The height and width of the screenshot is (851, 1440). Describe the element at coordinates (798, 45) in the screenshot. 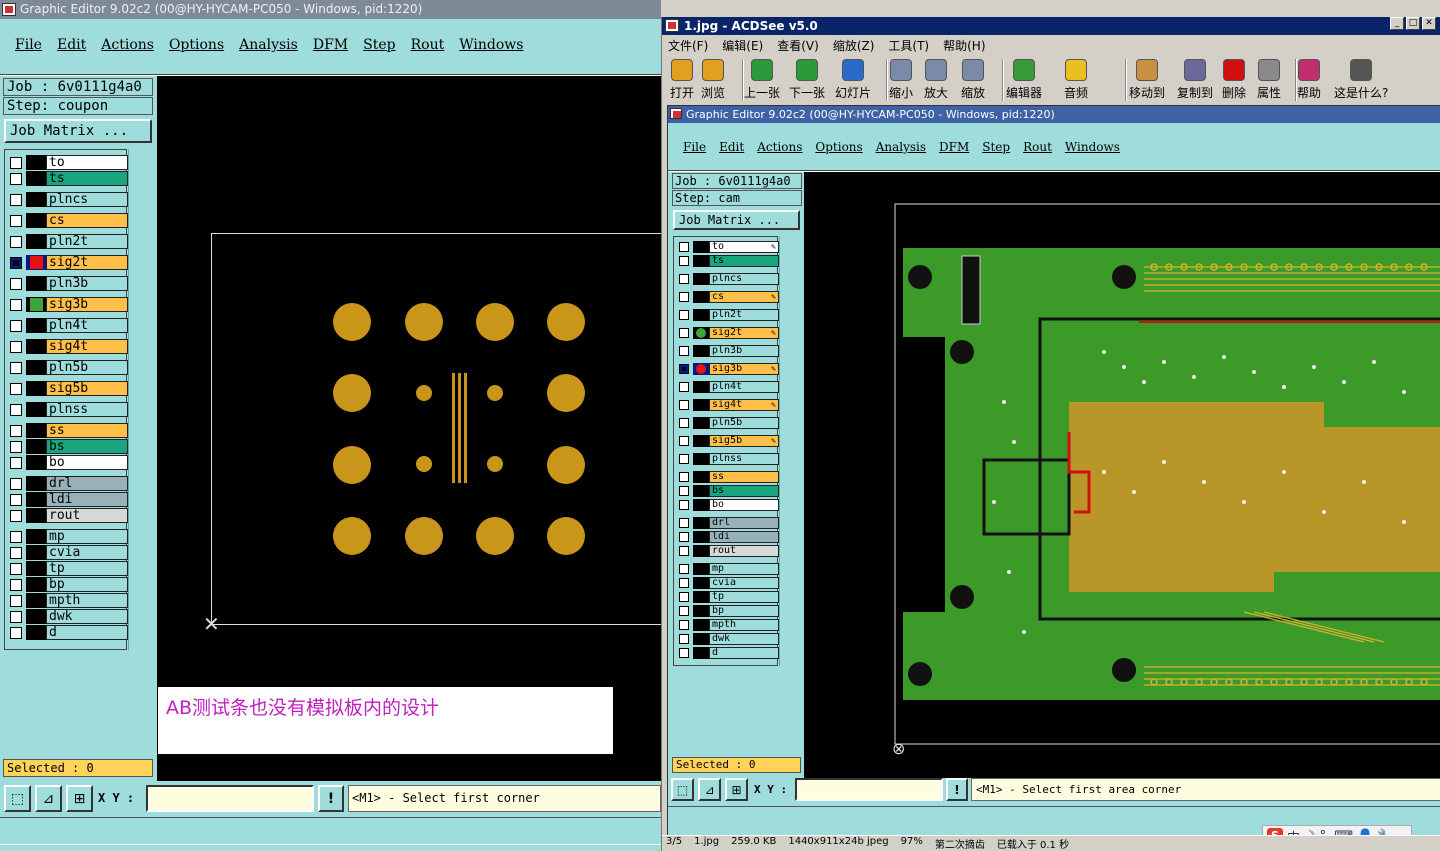

I see `acdsee-menu-item-2: 查看(V)` at that location.